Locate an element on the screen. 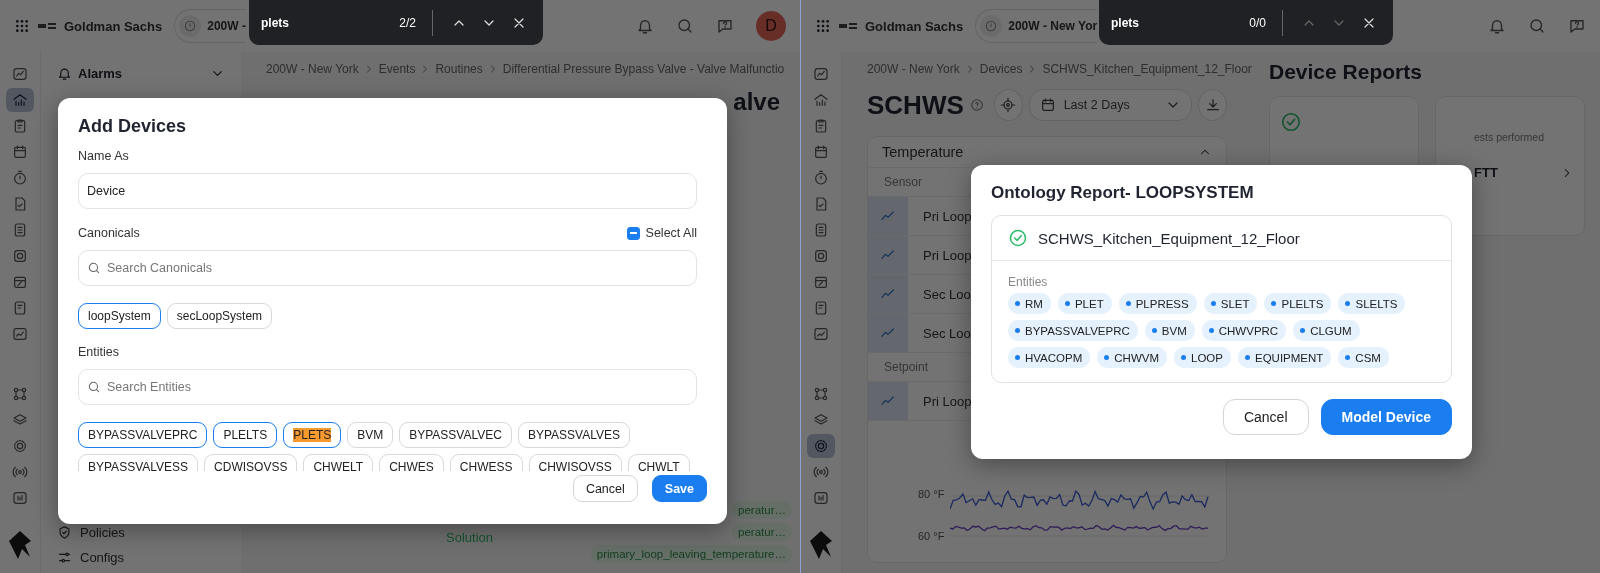 The image size is (1600, 573). match-count: 0/0 is located at coordinates (1257, 22).